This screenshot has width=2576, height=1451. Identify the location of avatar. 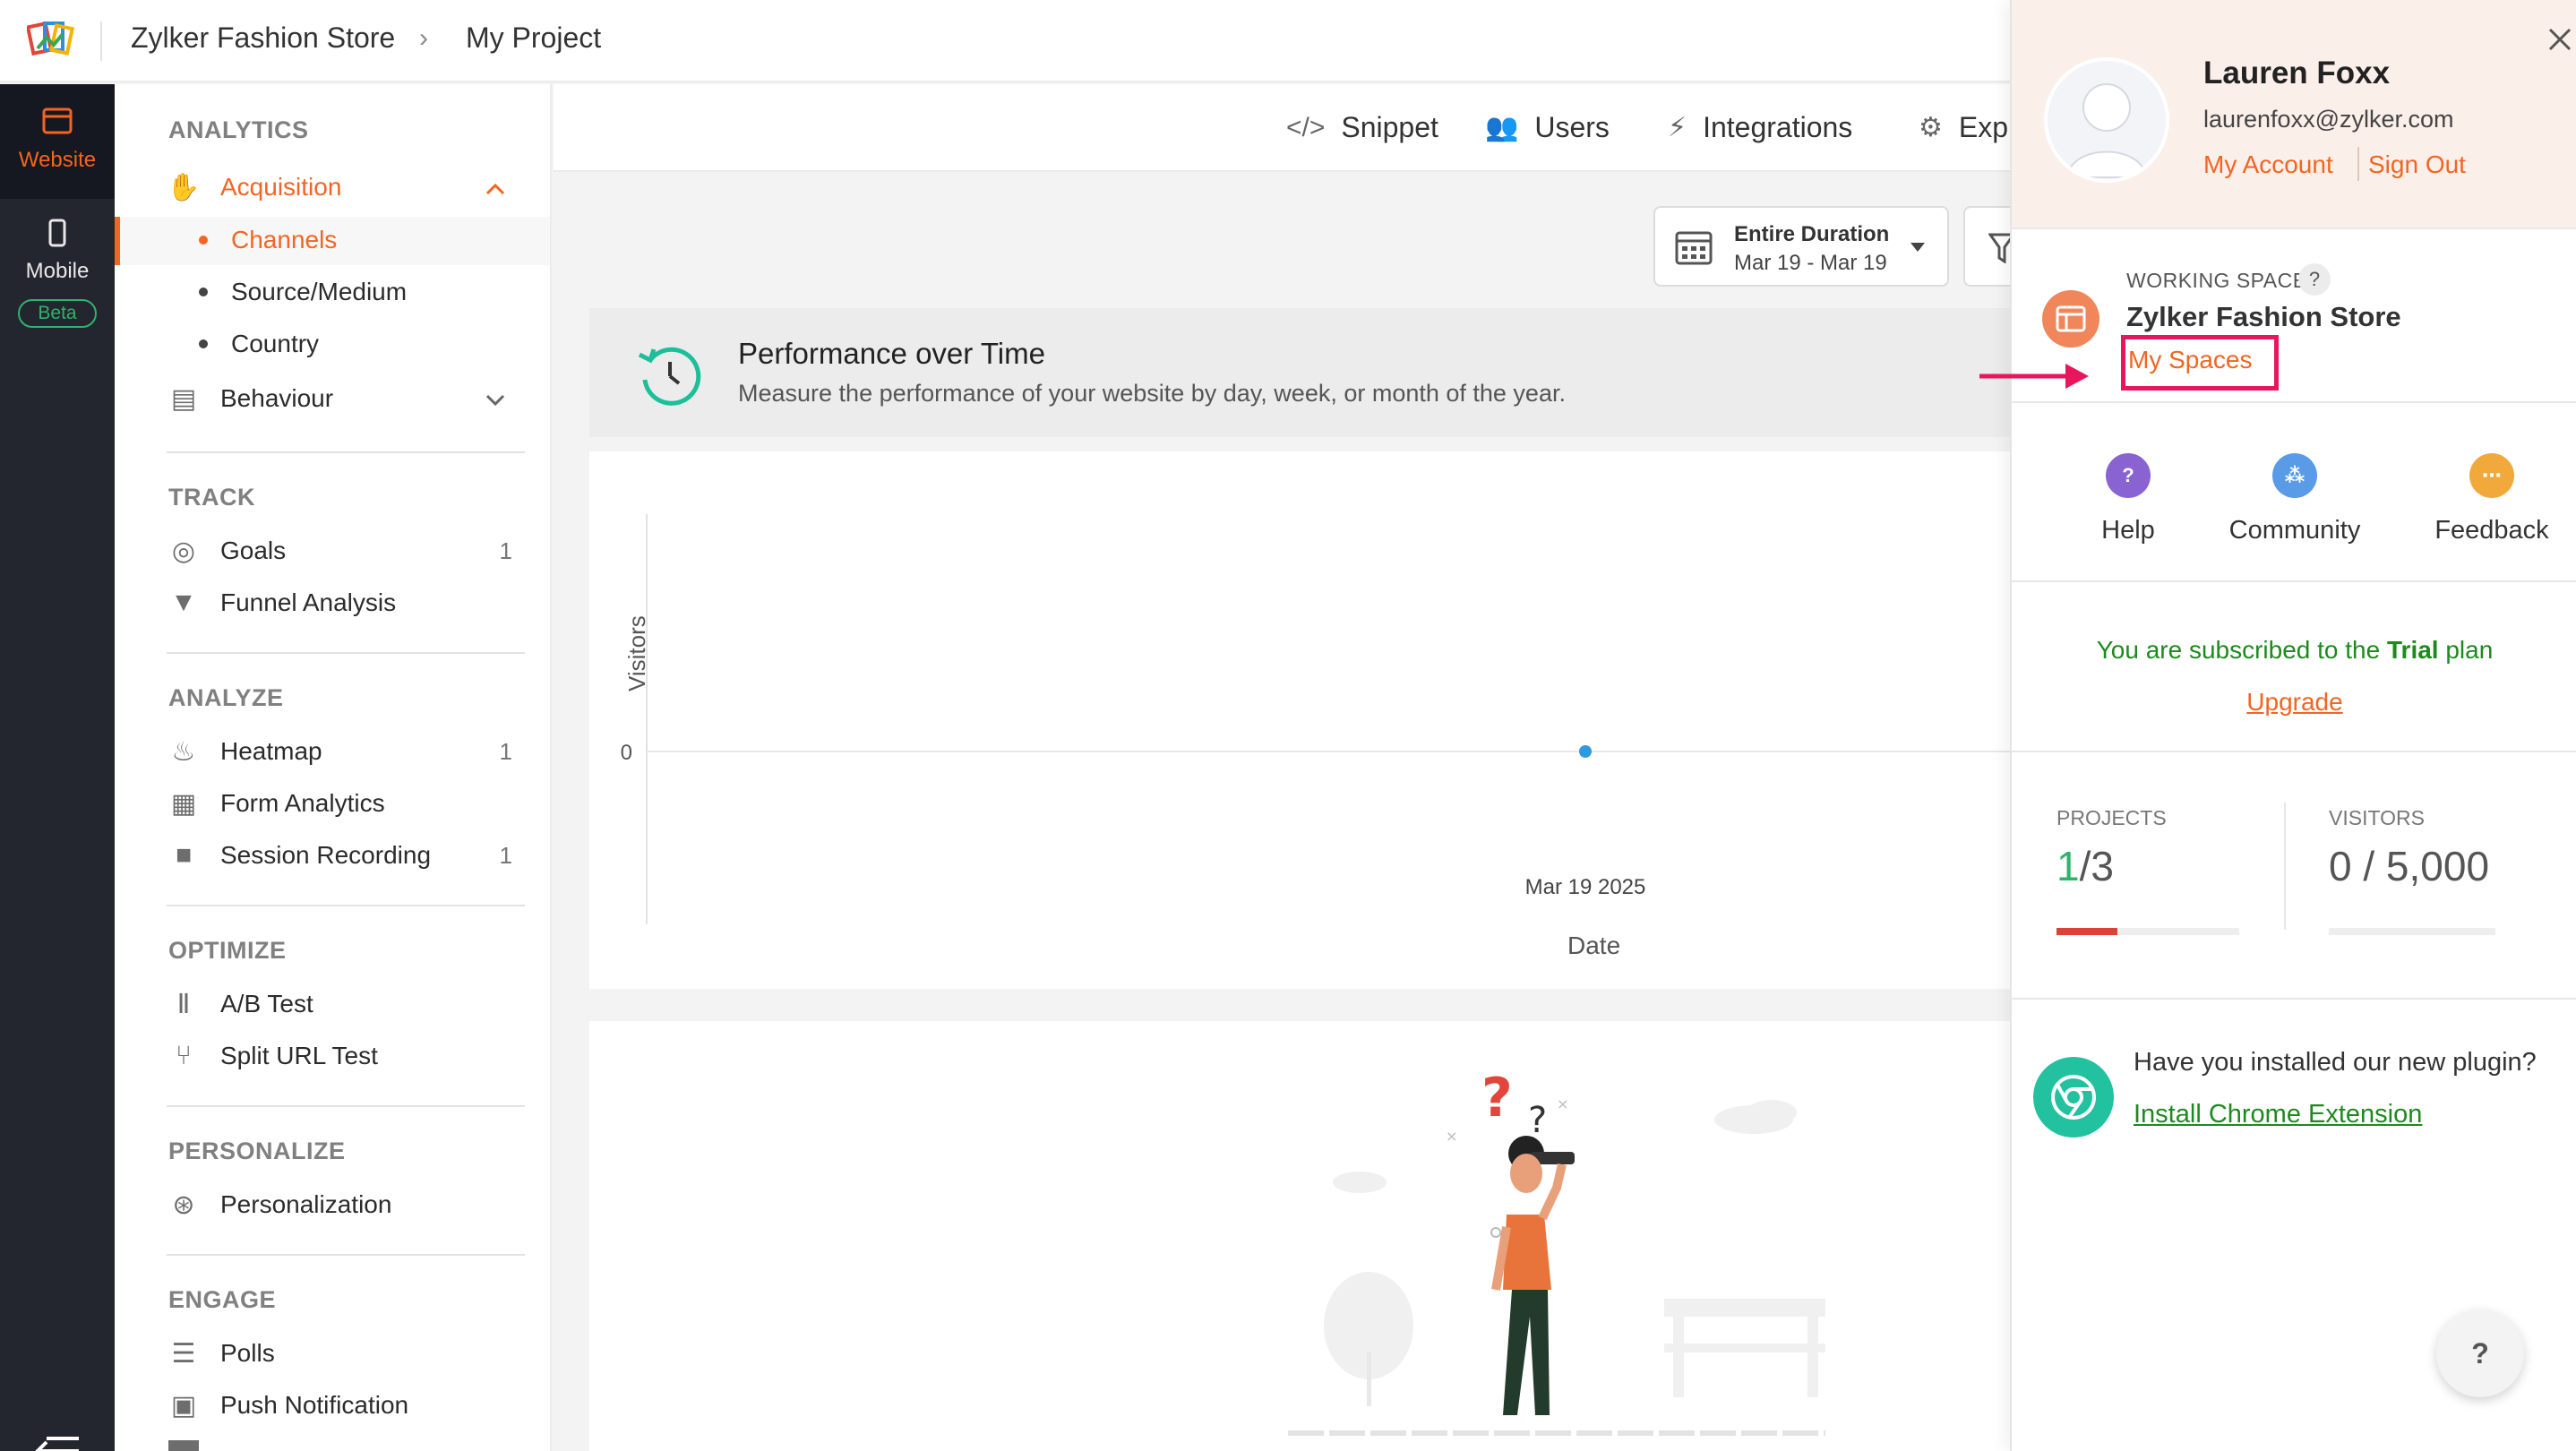
(2106, 120).